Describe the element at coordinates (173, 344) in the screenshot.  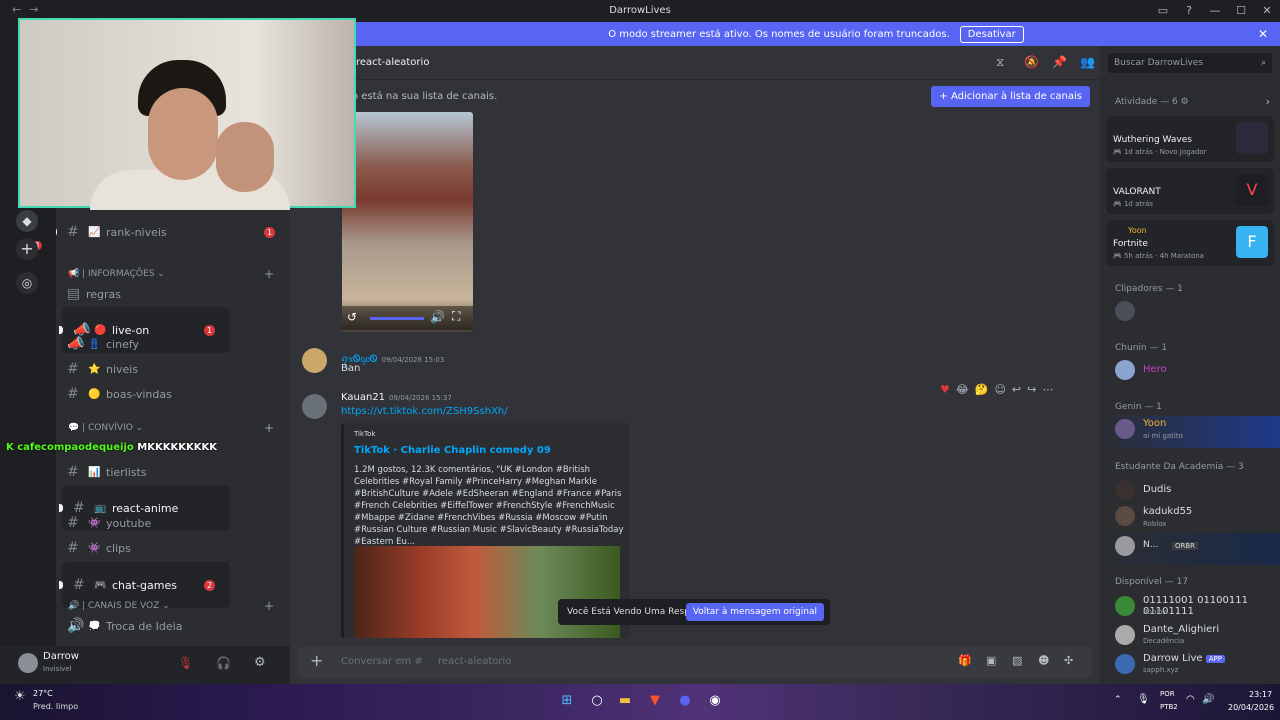
I see `channel-cinefy: 📣 👖 cinefy` at that location.